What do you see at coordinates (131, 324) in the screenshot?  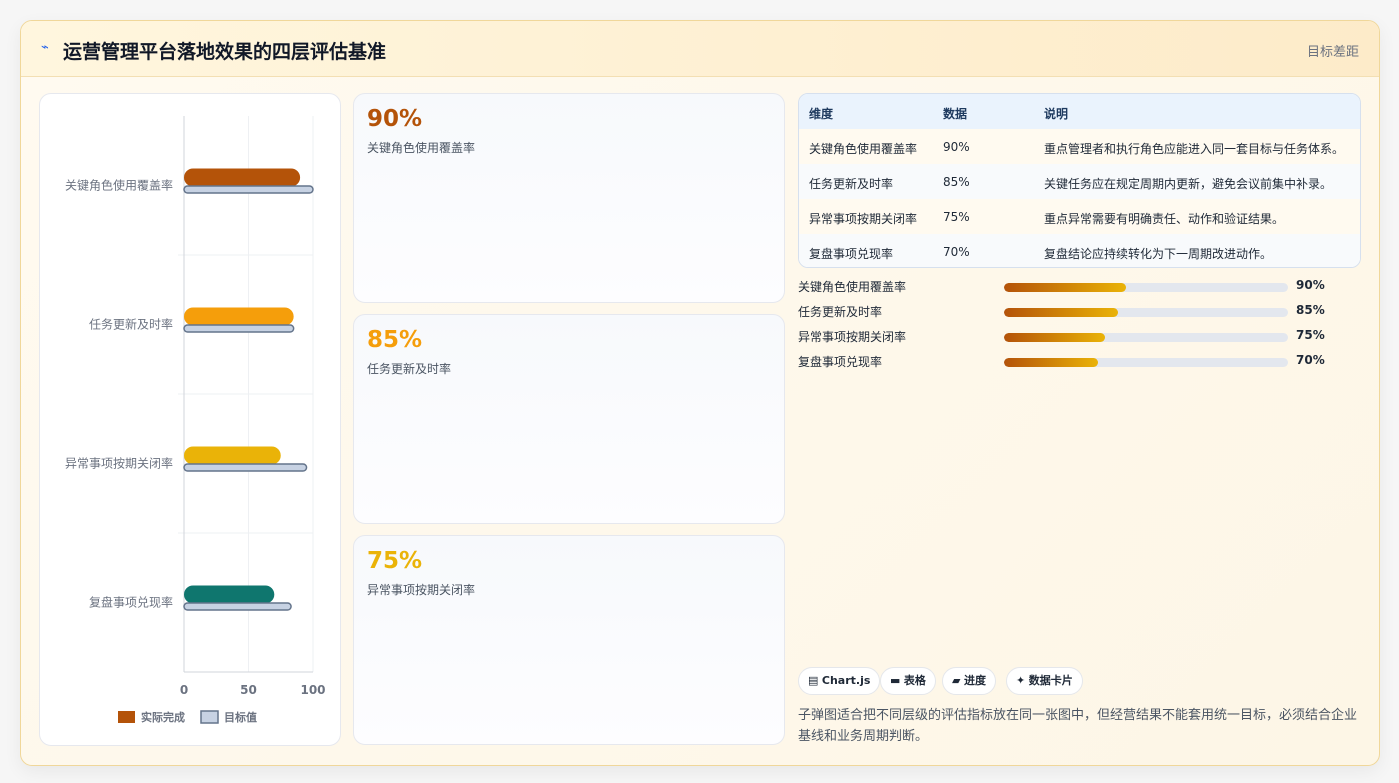 I see `category-label: 任务更新及时率` at bounding box center [131, 324].